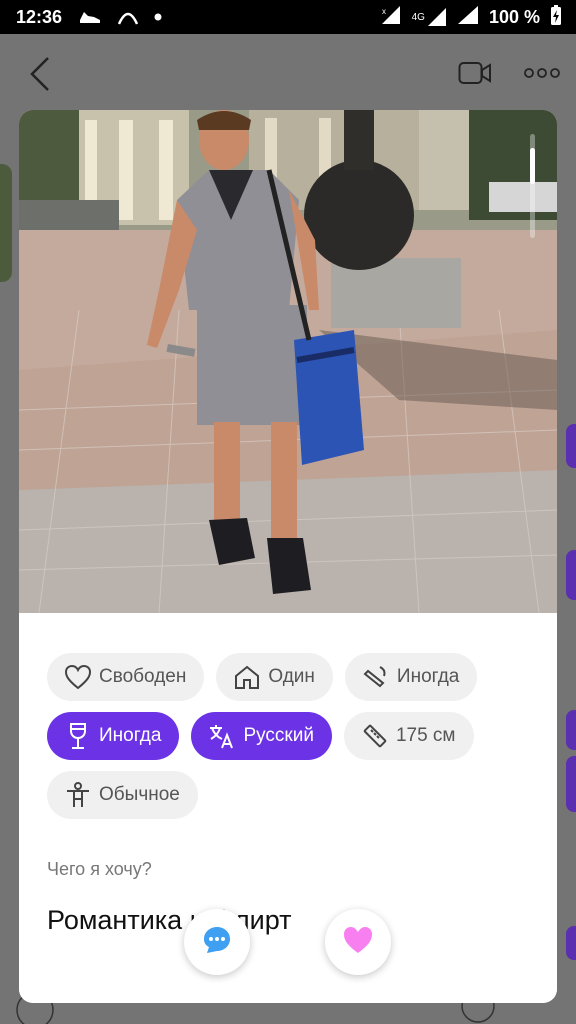  What do you see at coordinates (139, 794) in the screenshot?
I see `chip-label: Обычное` at bounding box center [139, 794].